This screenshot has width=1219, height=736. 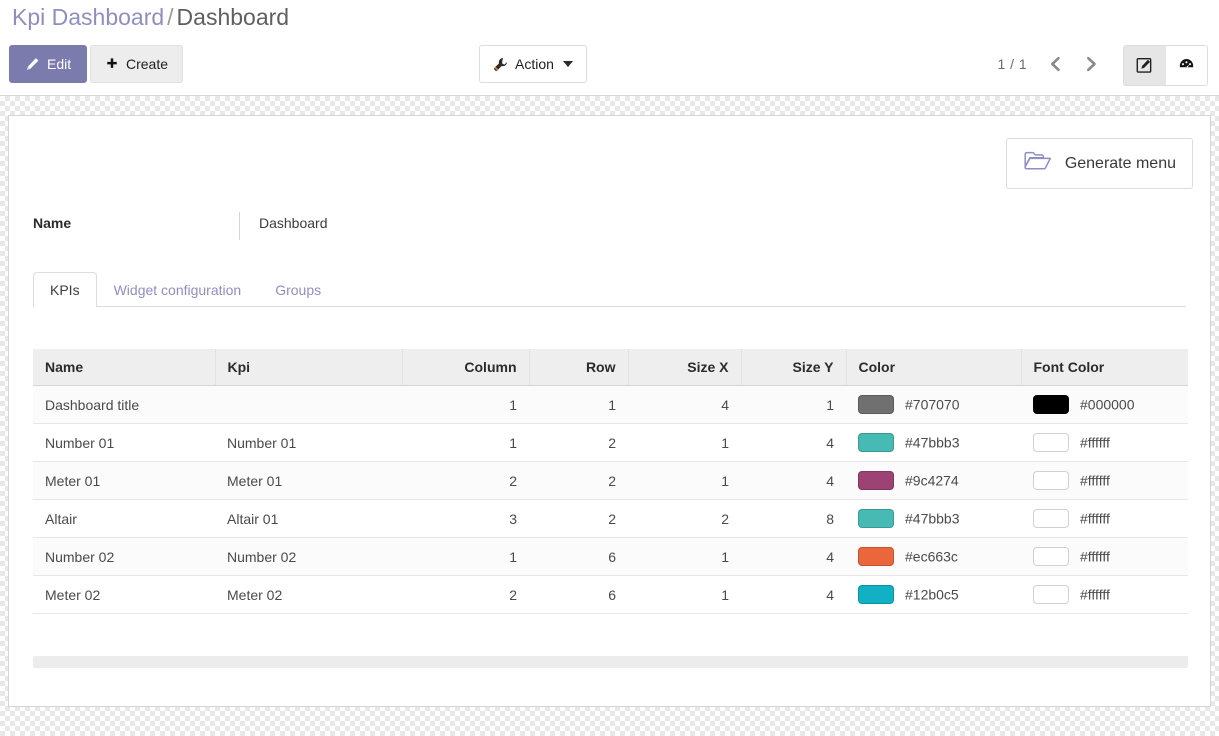 I want to click on wrench-icon, so click(x=500, y=64).